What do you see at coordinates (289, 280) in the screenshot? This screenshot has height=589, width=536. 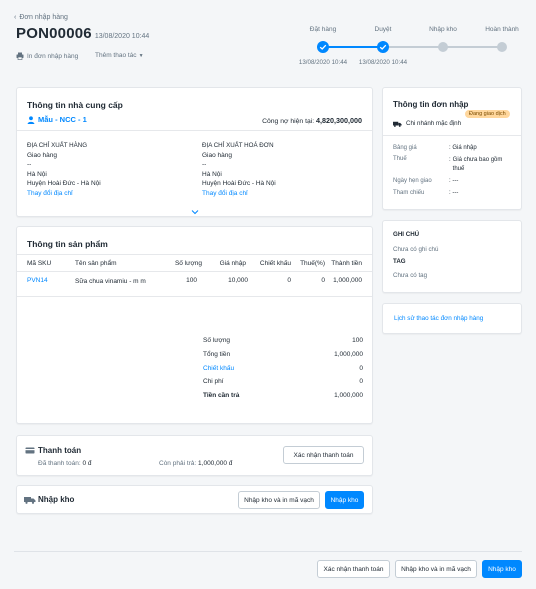 I see `row-discount: 0` at bounding box center [289, 280].